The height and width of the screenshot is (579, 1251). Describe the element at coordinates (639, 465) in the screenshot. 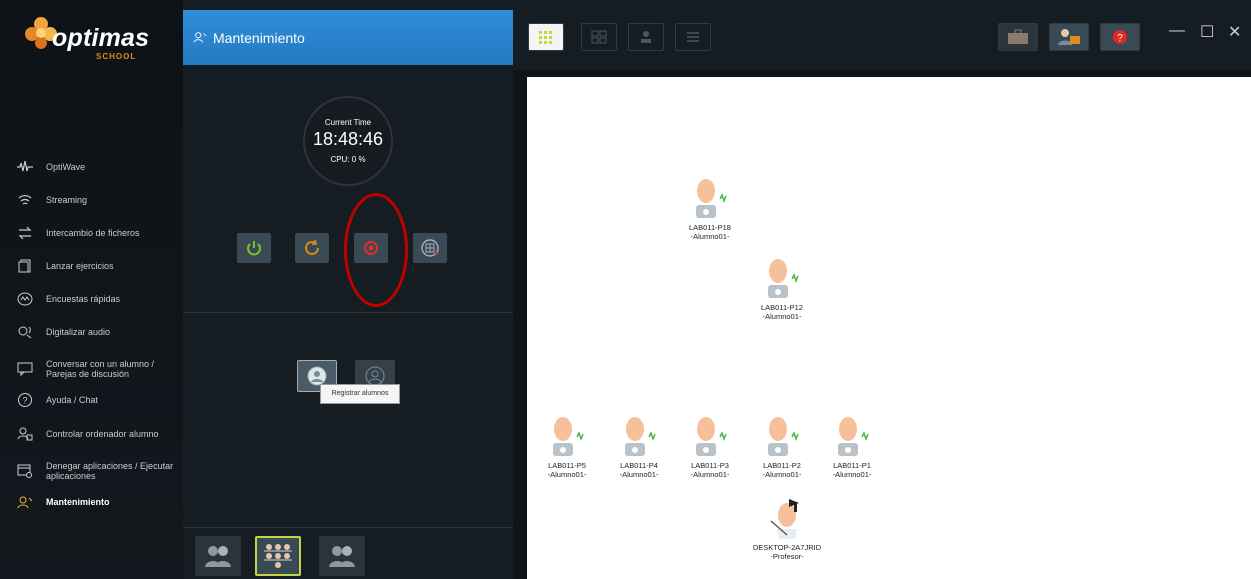

I see `computer-name: LAB011-P4` at that location.